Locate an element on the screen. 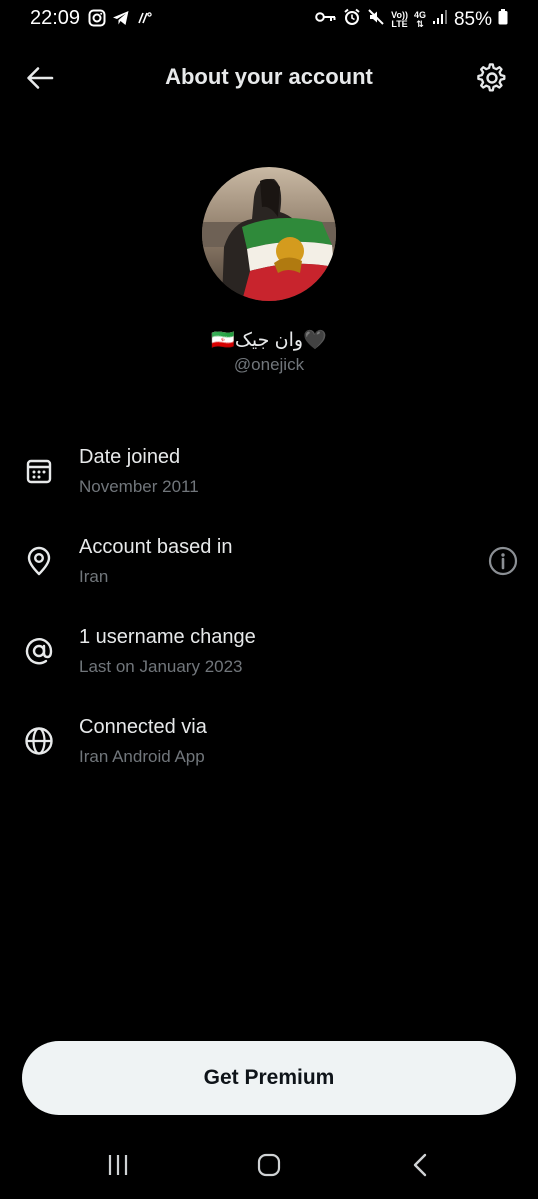 The width and height of the screenshot is (538, 1199). info-subtitle: Iran is located at coordinates (94, 576).